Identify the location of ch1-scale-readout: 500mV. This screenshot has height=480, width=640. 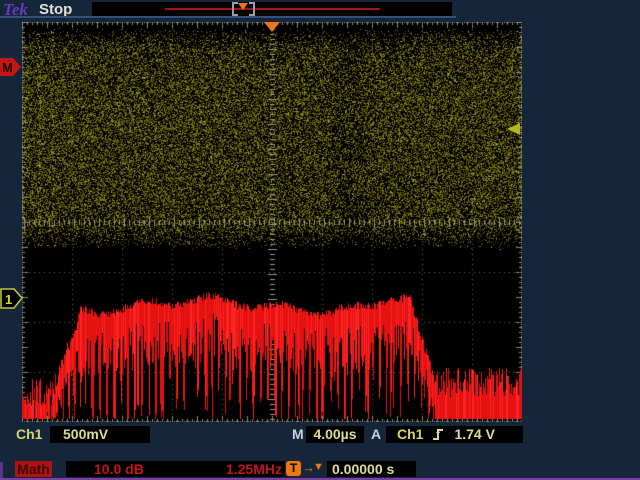
(100, 434).